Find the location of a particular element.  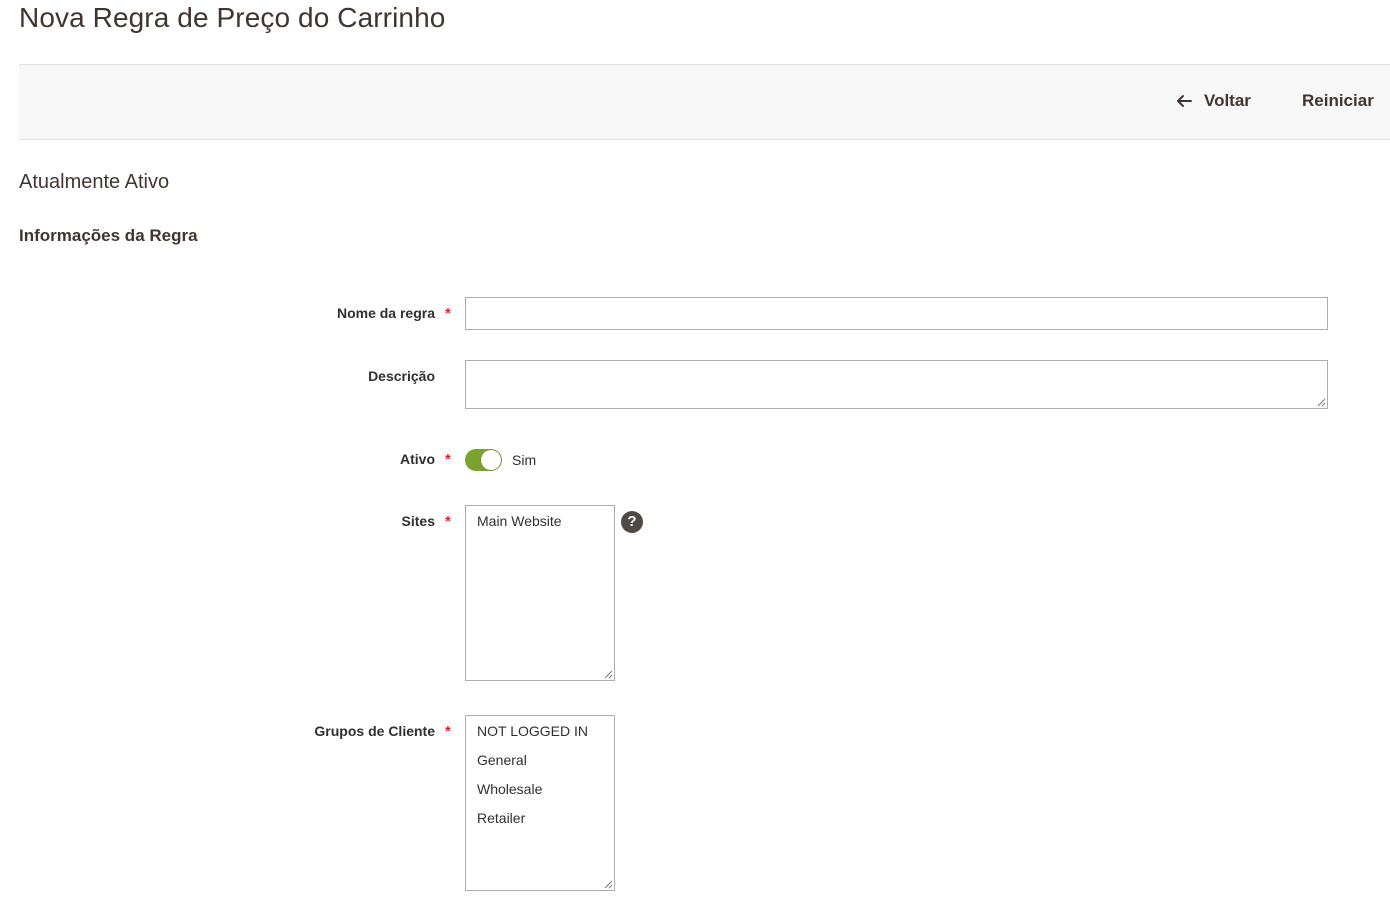

customer-group-option: NOT LOGGED IN is located at coordinates (540, 731).